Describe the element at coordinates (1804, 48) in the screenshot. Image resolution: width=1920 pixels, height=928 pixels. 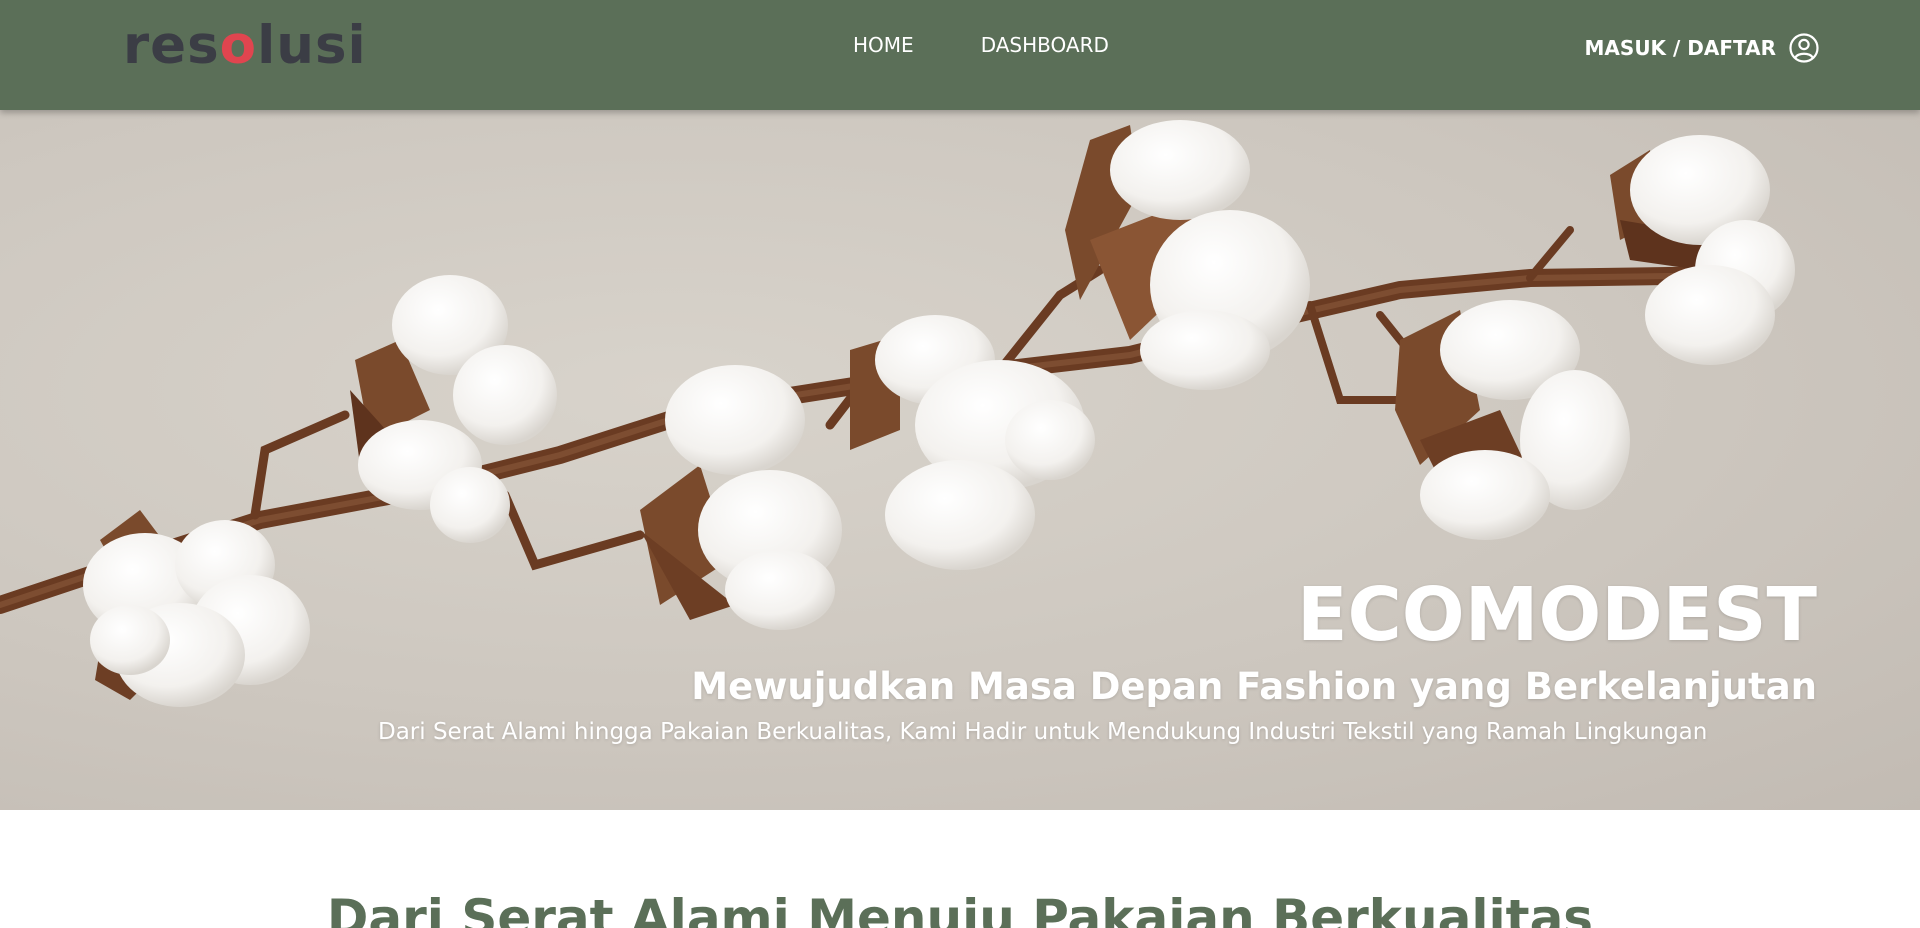
I see `user-circle-icon` at that location.